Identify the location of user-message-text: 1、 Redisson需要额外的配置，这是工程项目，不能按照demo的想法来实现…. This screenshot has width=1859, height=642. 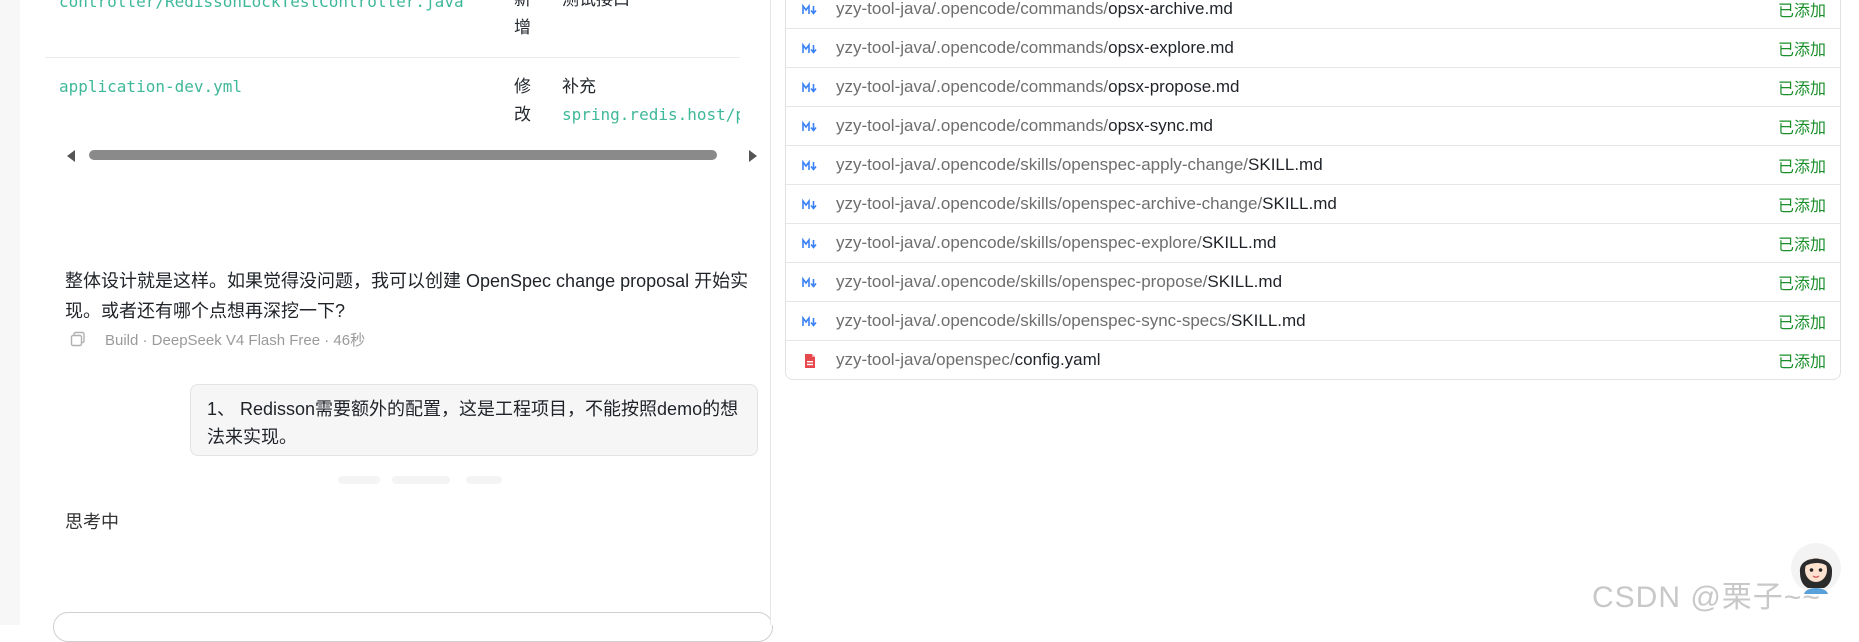
(473, 423).